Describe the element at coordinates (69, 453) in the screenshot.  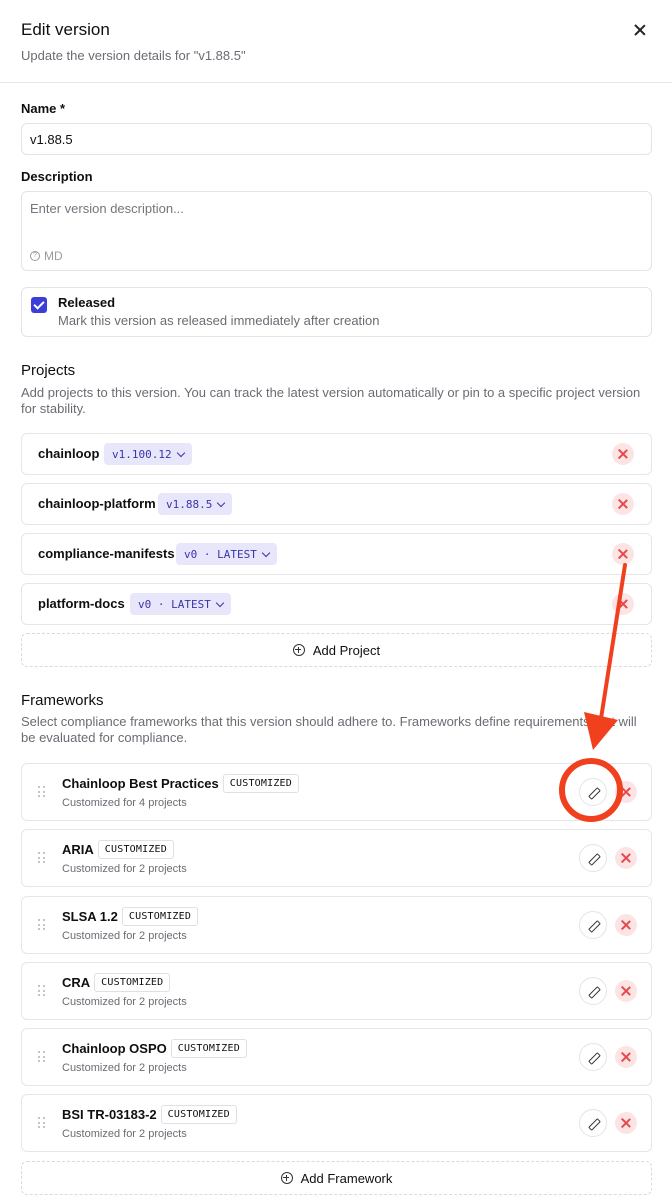
I see `project-name: chainloop` at that location.